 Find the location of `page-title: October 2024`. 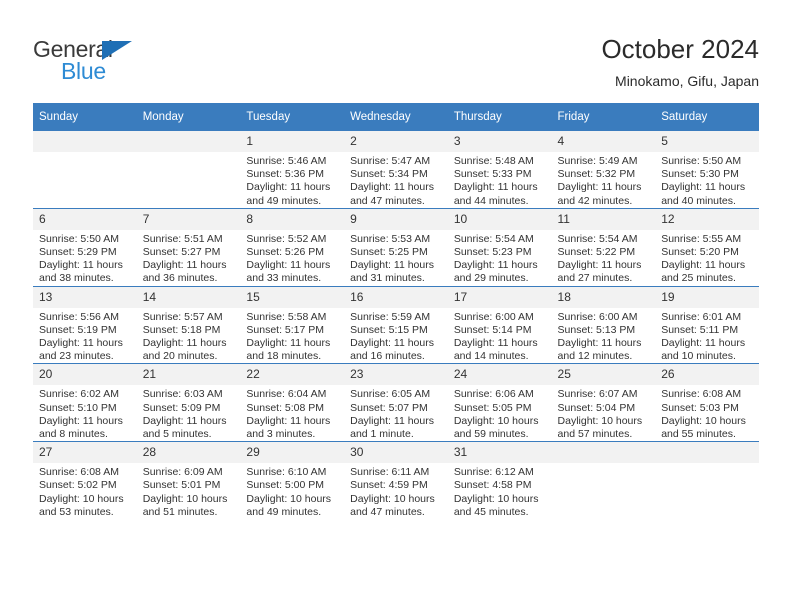

page-title: October 2024 is located at coordinates (680, 49).